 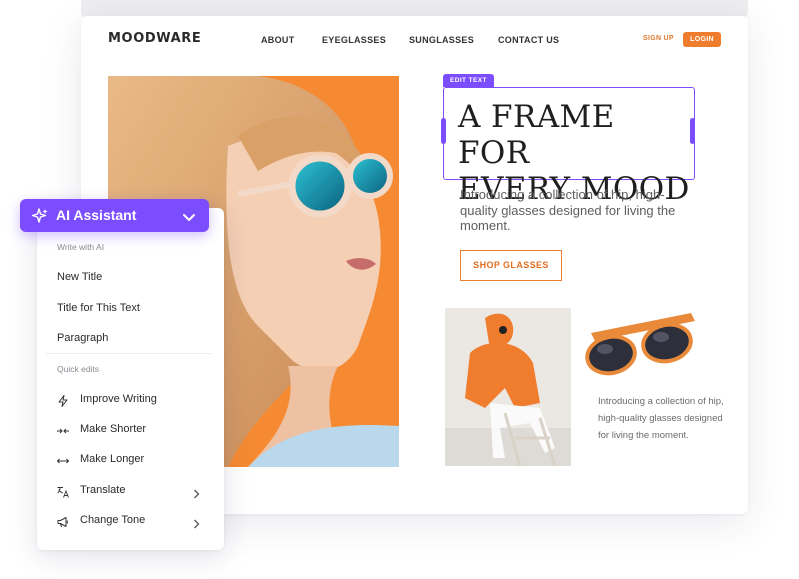 What do you see at coordinates (658, 38) in the screenshot?
I see `signup-link: SIGN UP` at bounding box center [658, 38].